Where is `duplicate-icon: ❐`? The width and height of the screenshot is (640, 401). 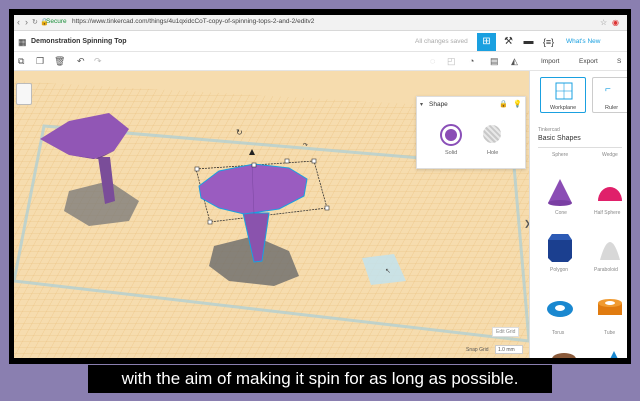
duplicate-icon: ❐ is located at coordinates (40, 61).